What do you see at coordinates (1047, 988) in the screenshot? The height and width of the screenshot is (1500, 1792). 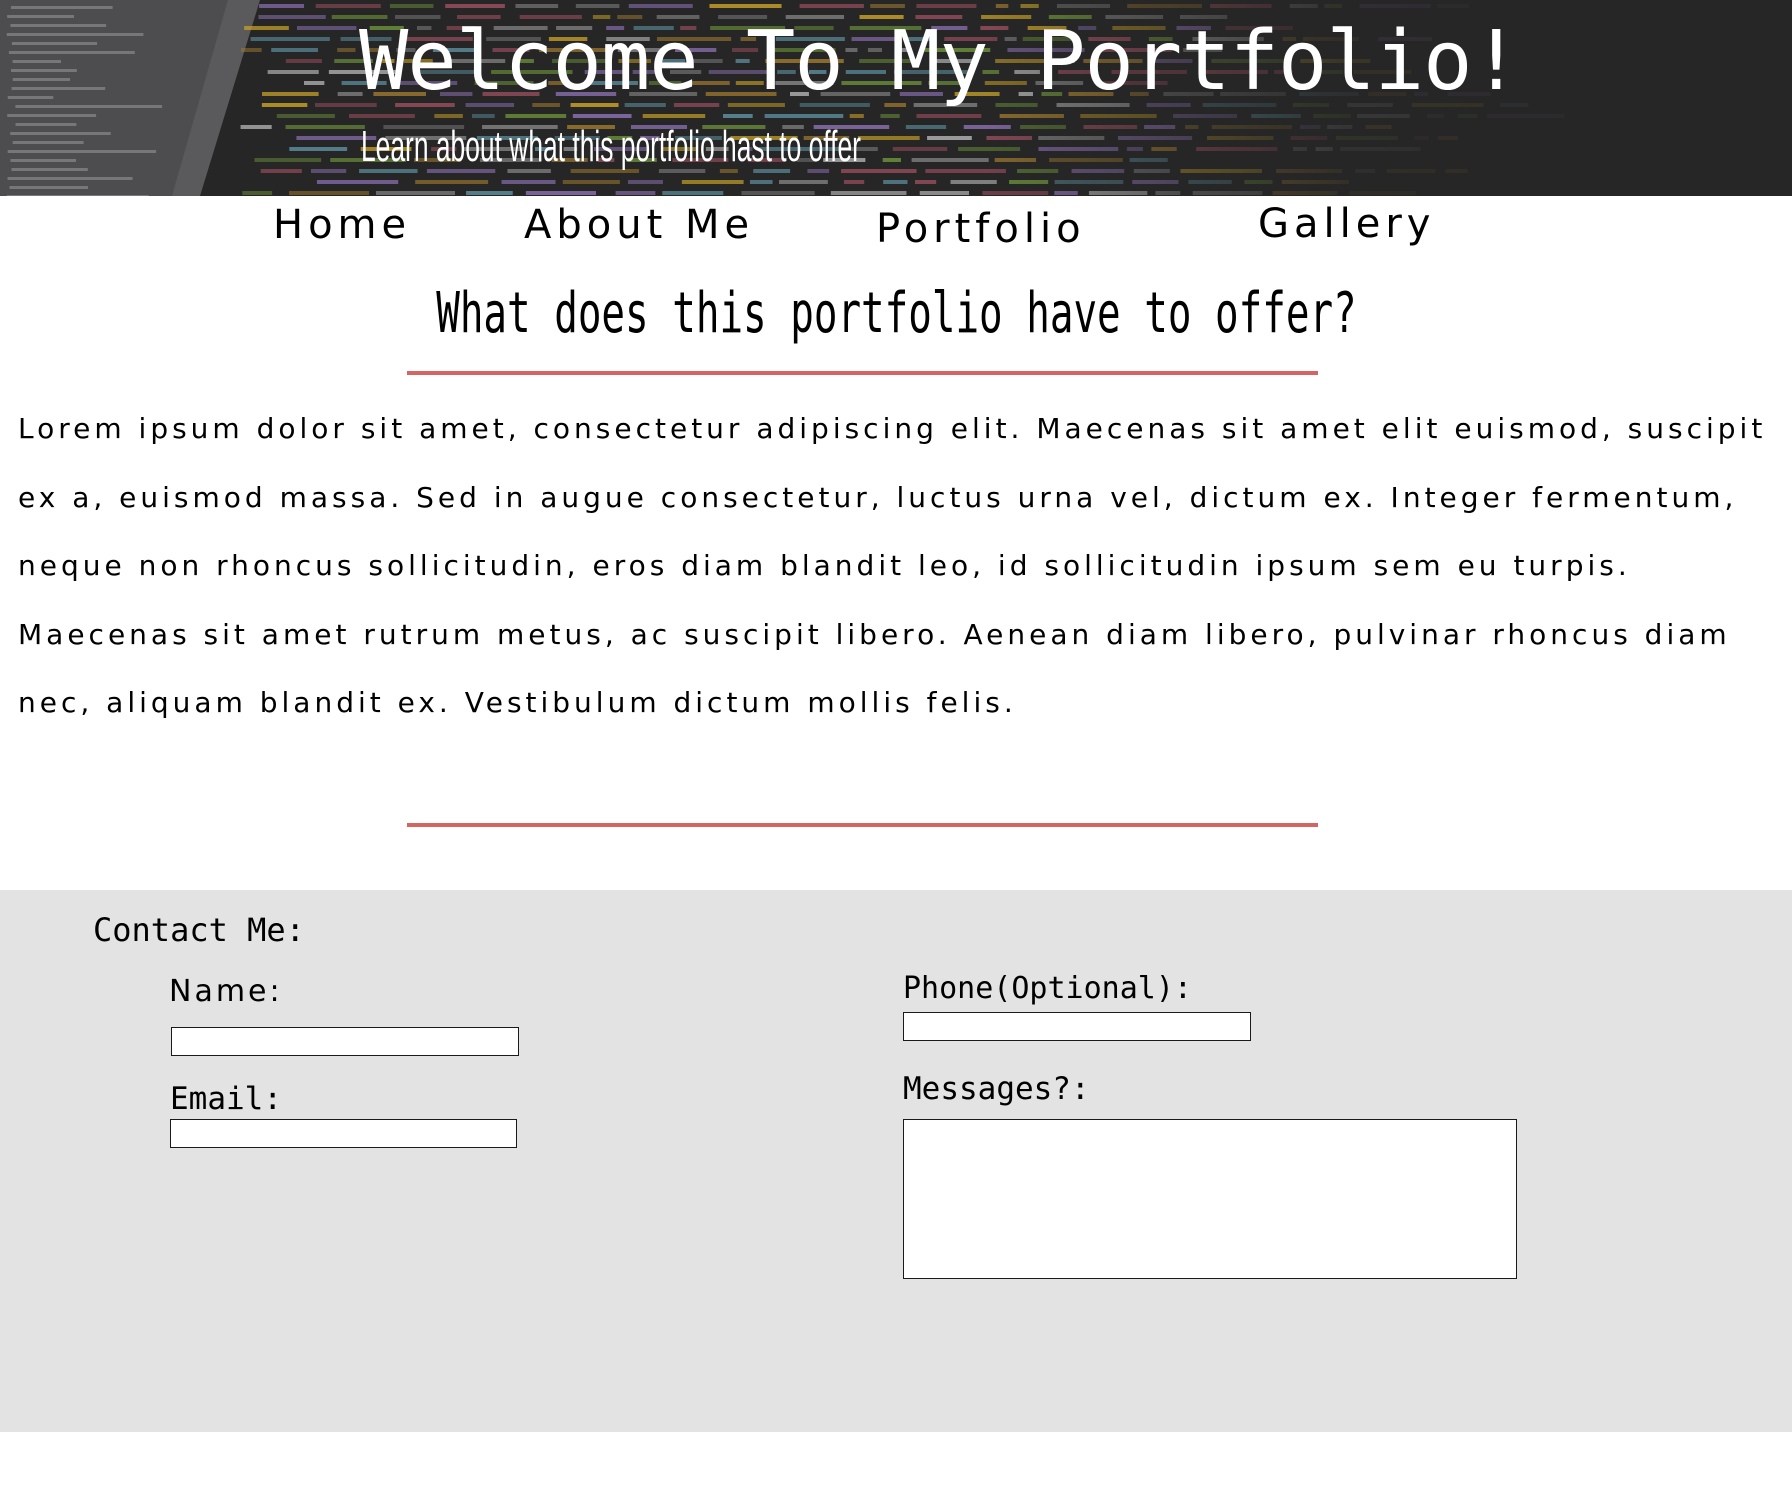 I see `phone-label: Phone(Optional):` at bounding box center [1047, 988].